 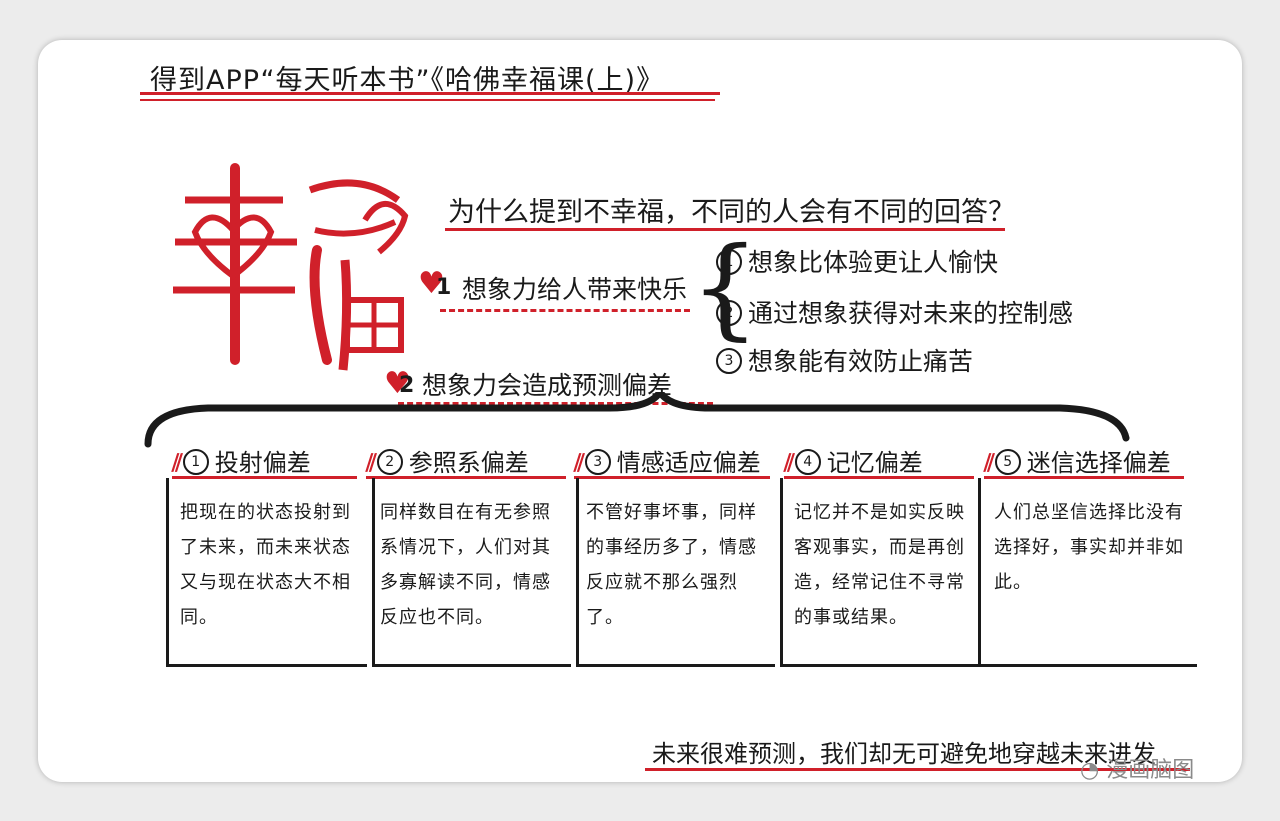 What do you see at coordinates (1098, 463) in the screenshot?
I see `bias-title: 迷信选择偏差` at bounding box center [1098, 463].